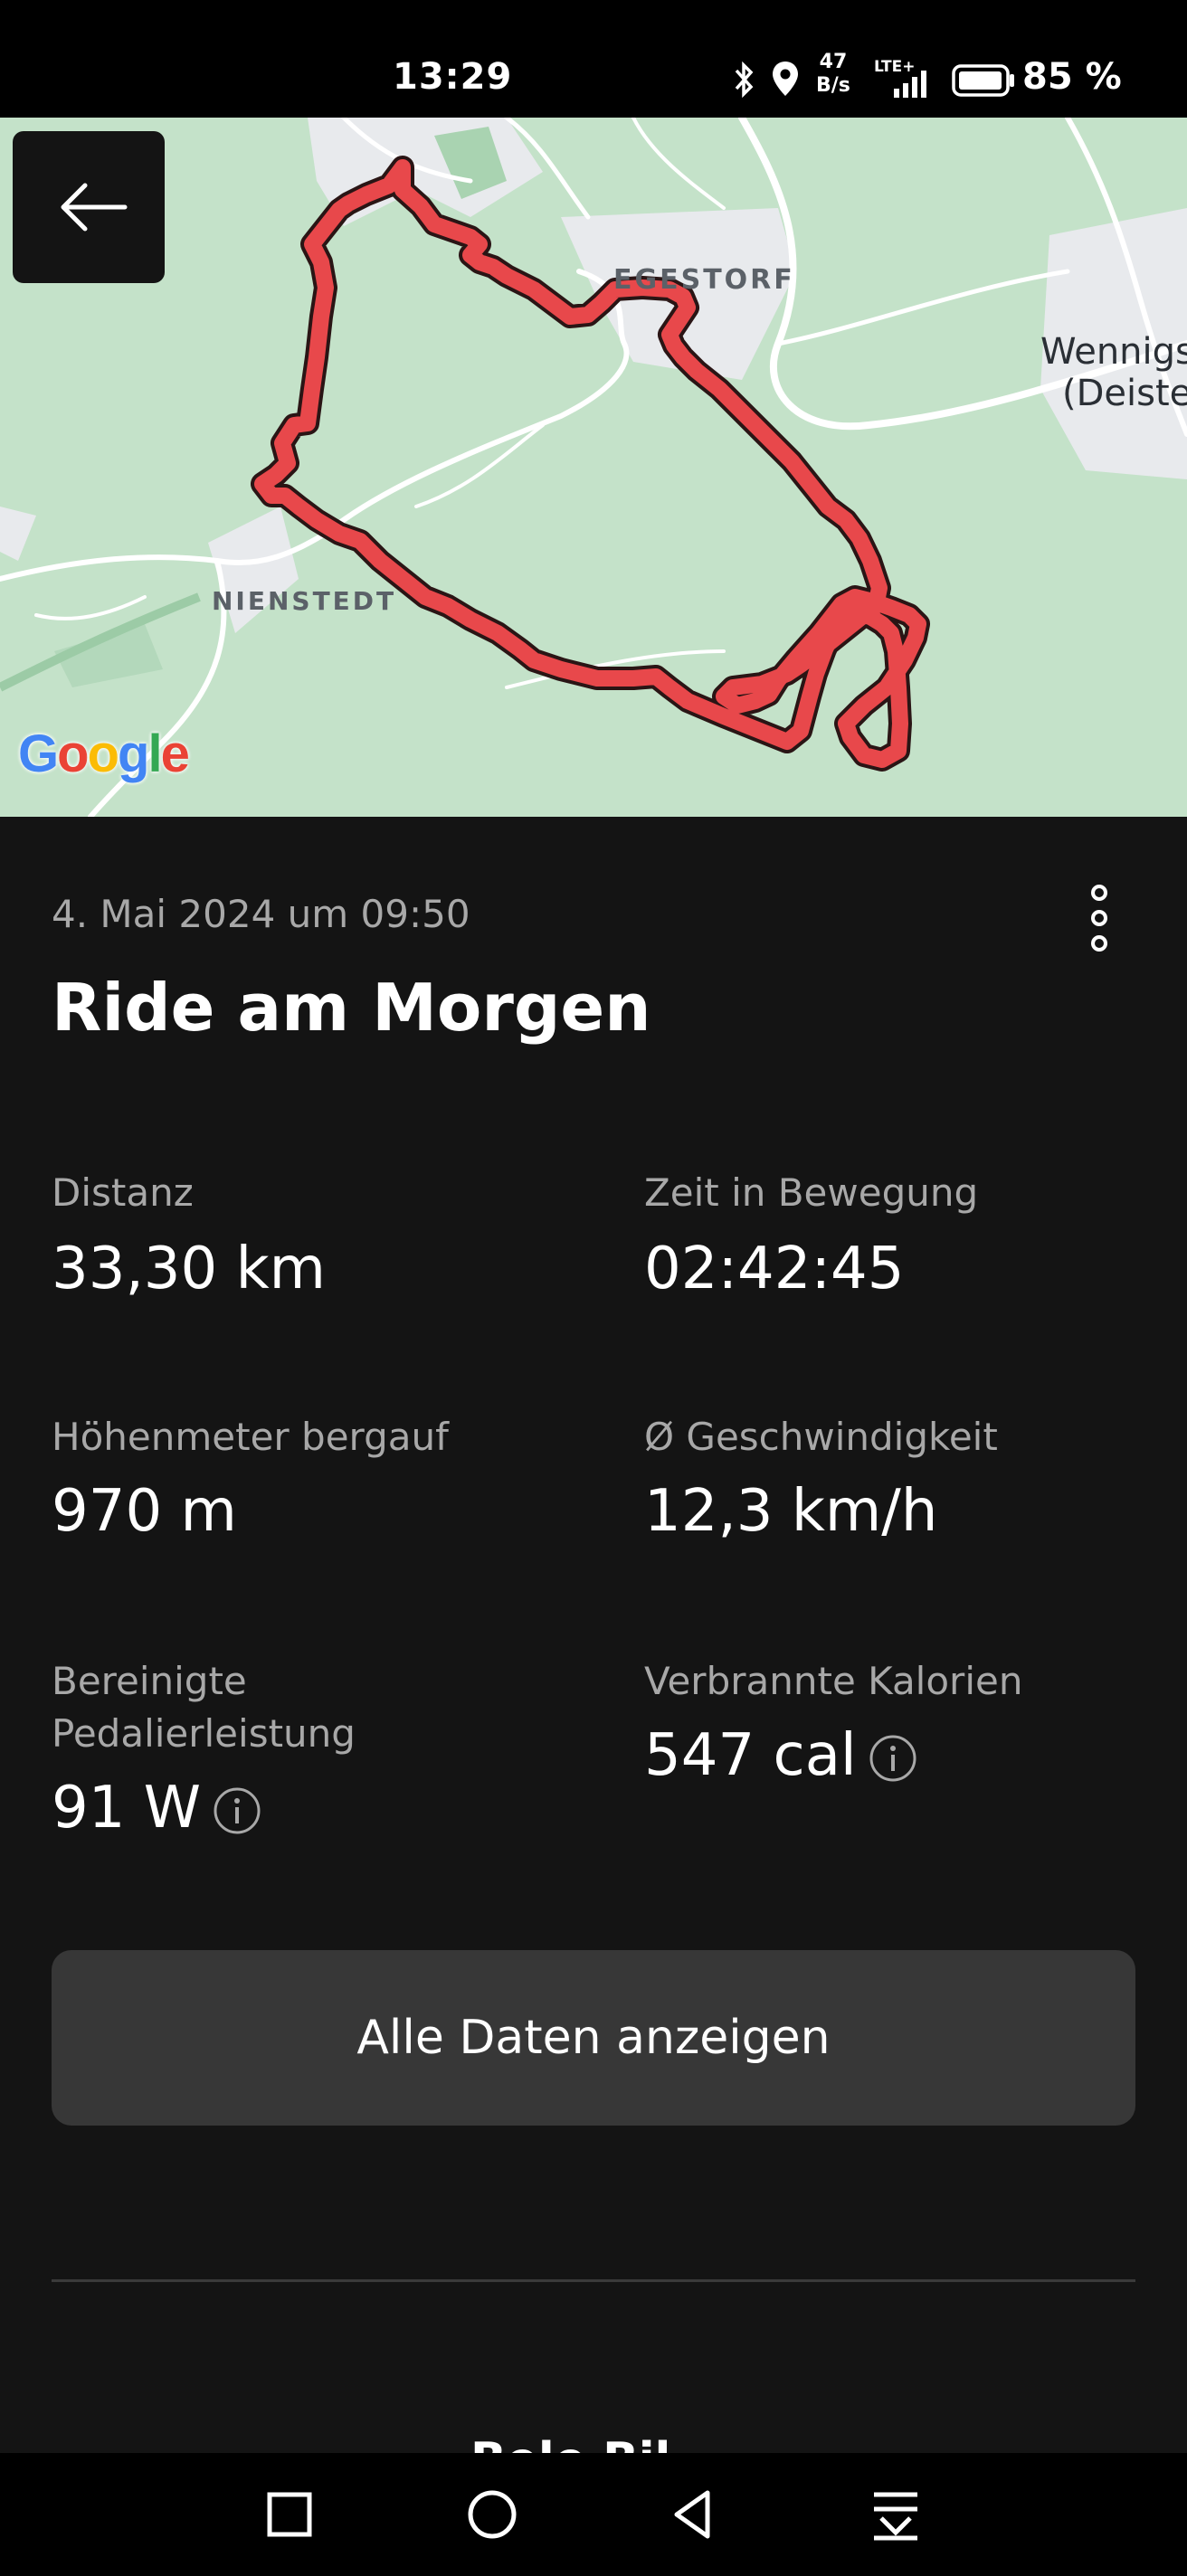  Describe the element at coordinates (189, 1269) in the screenshot. I see `stat-distance-value: 33,30 km` at that location.